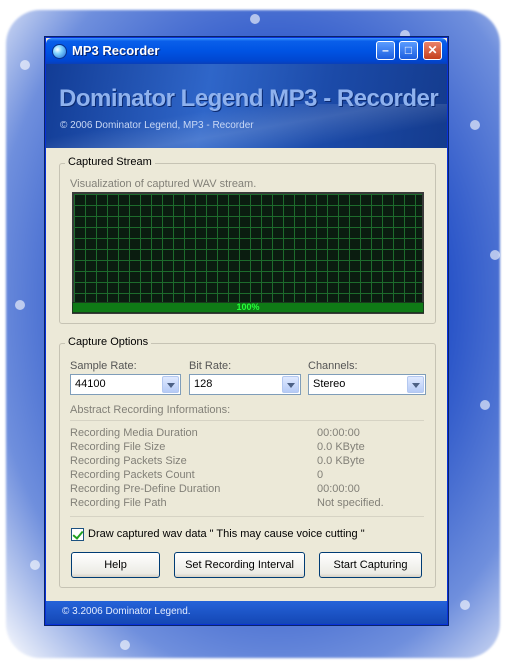 The image size is (506, 663). I want to click on minimize-button: –, so click(385, 50).